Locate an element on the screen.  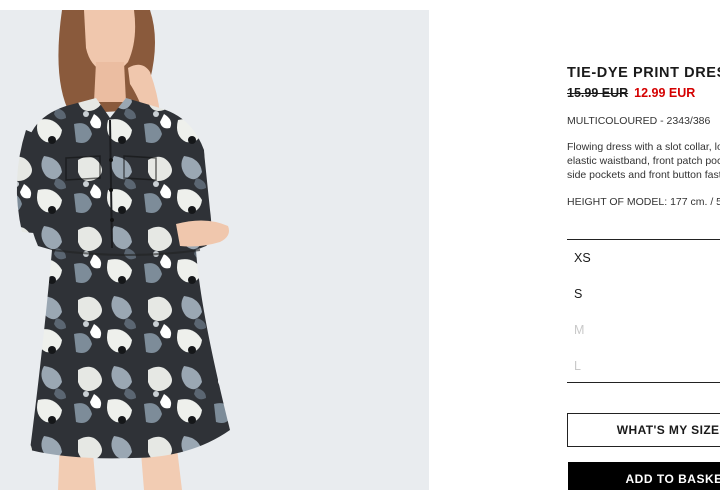
product-title: TIE-DYE PRINT DRESS is located at coordinates (643, 73).